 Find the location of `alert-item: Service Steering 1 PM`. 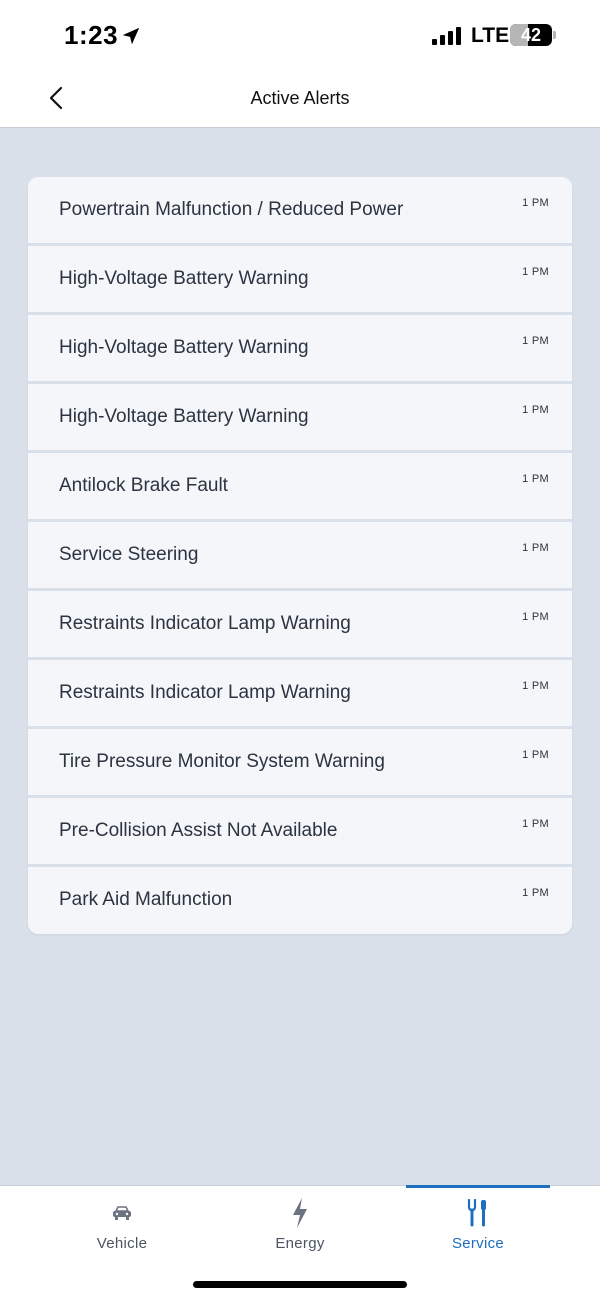

alert-item: Service Steering 1 PM is located at coordinates (300, 556).